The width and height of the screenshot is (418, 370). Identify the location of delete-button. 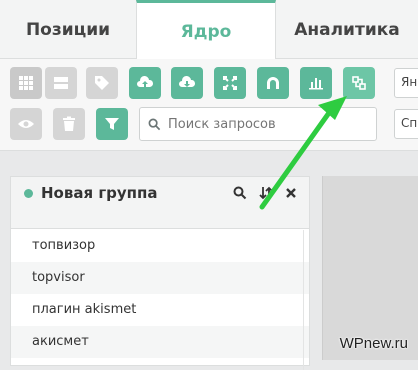
(69, 124).